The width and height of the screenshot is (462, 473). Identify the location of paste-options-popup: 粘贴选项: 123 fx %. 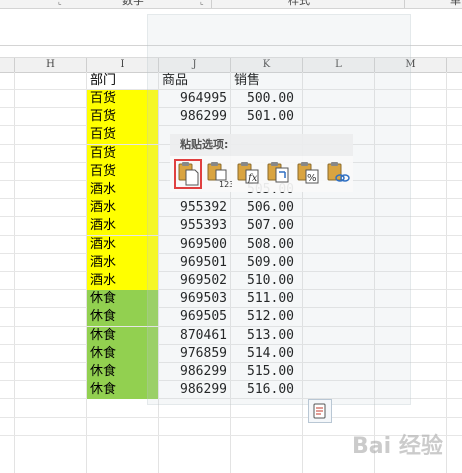
(261, 163).